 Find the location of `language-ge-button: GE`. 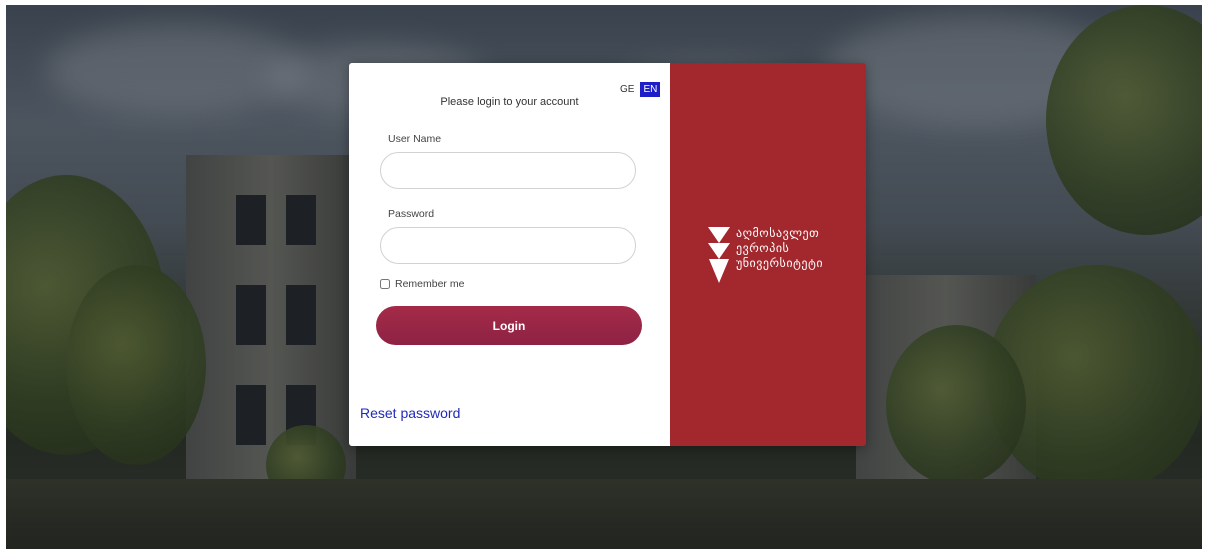

language-ge-button: GE is located at coordinates (627, 89).